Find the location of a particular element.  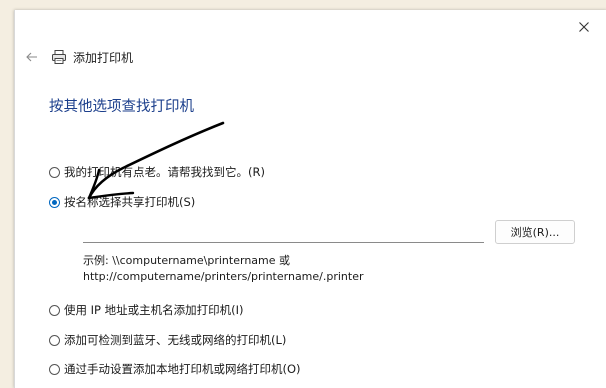

radio-bluetooth-wireless-network is located at coordinates (54, 340).